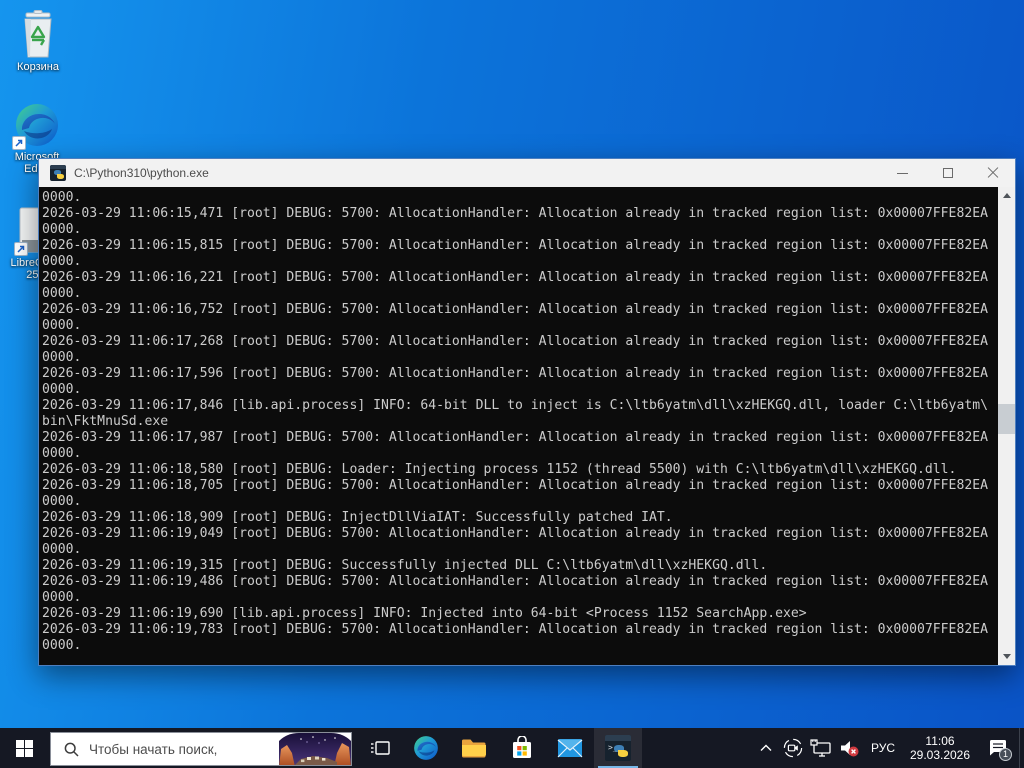 This screenshot has height=768, width=1024. I want to click on volume-button, so click(849, 748).